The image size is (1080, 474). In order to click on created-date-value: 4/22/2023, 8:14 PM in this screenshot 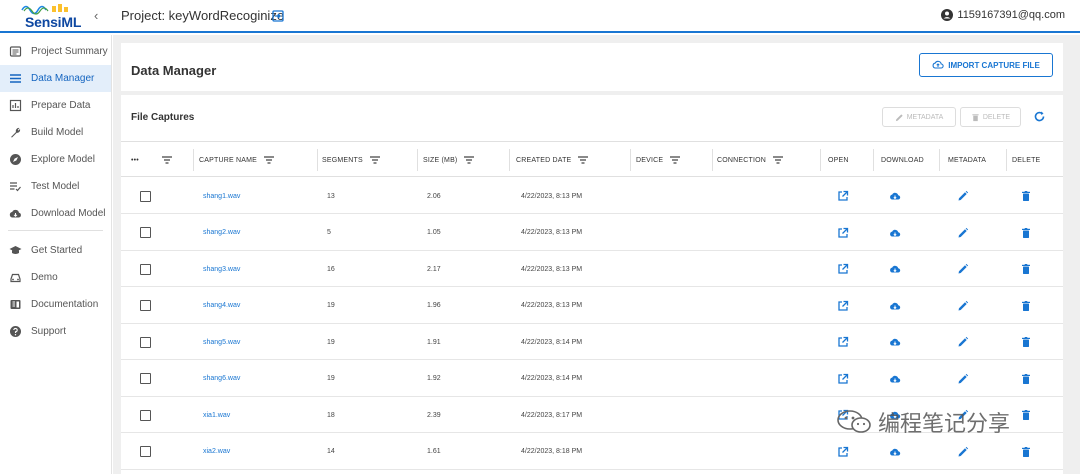, I will do `click(552, 342)`.